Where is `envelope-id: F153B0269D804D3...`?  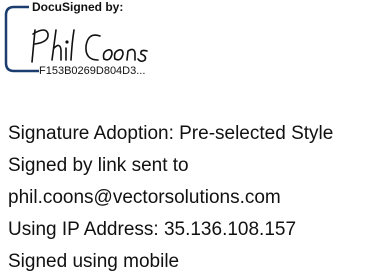
envelope-id: F153B0269D804D3... is located at coordinates (93, 71).